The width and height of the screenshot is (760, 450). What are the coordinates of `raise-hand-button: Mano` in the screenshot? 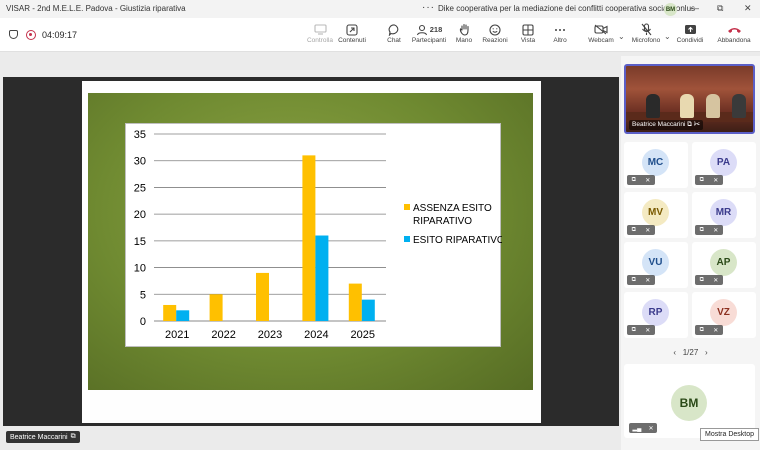 It's located at (464, 36).